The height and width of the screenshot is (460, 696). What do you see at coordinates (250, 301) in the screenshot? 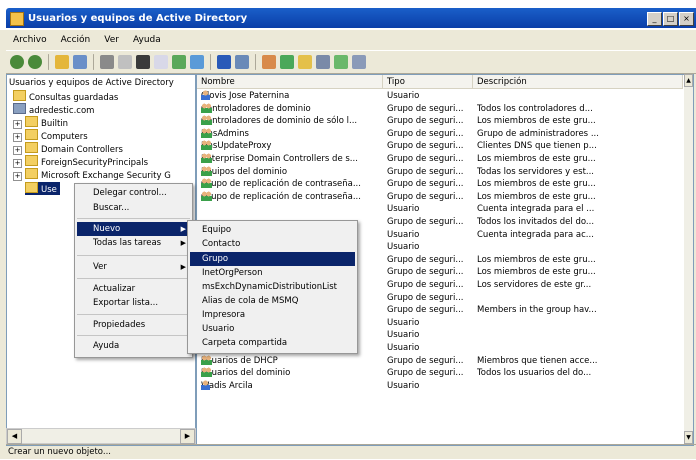
I see `submenu-item-msmq-alias: Alias de cola de MSMQ` at bounding box center [250, 301].